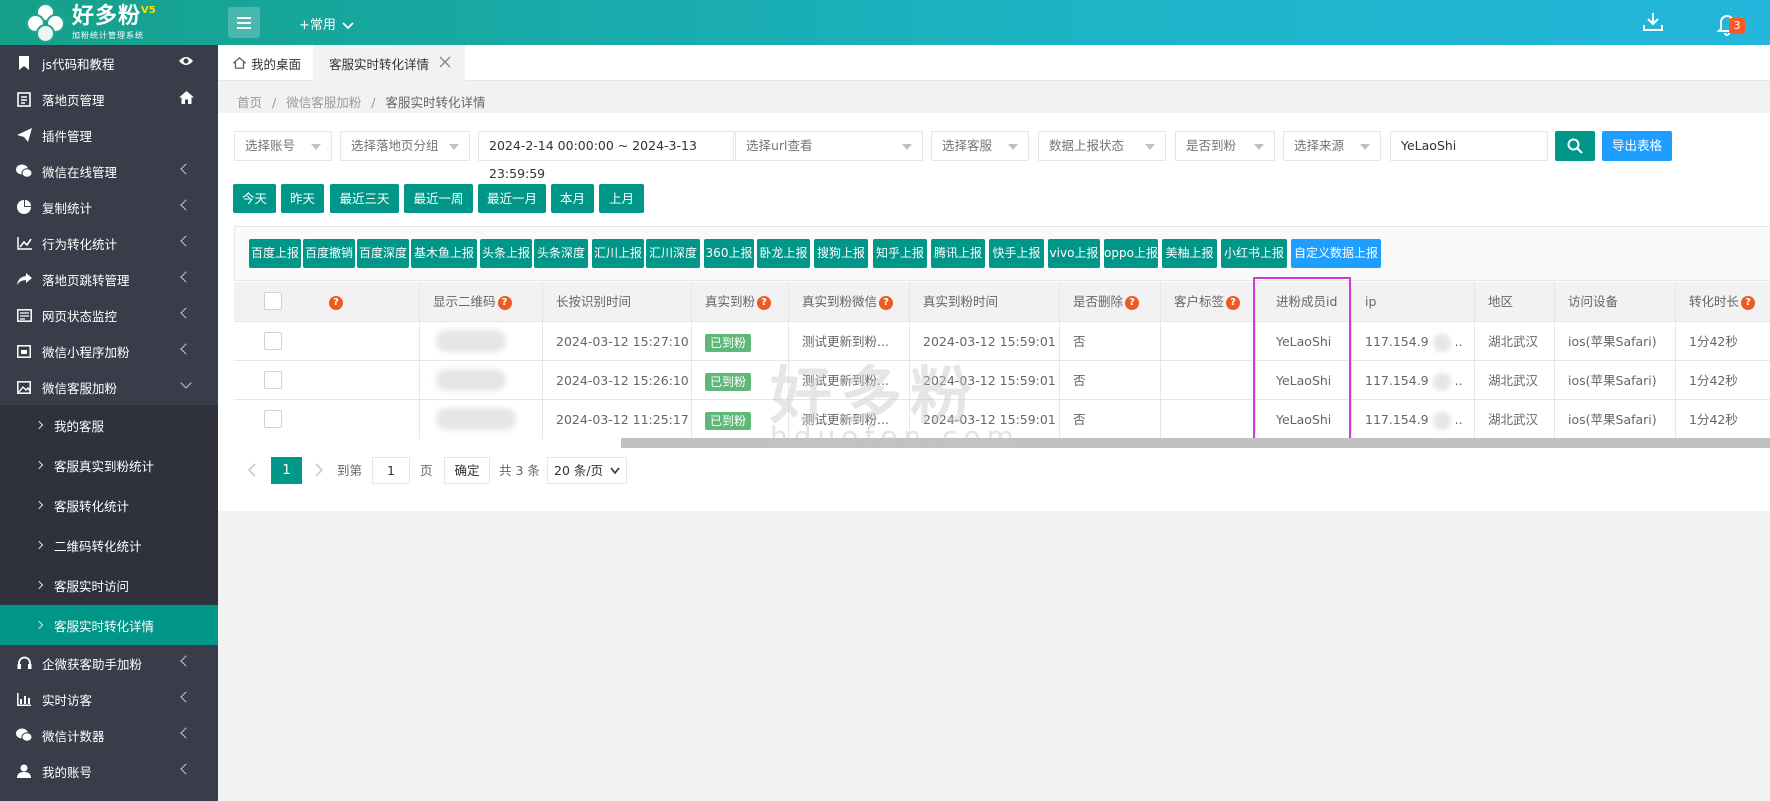 This screenshot has height=801, width=1770. I want to click on th-label: 真实到粉, so click(730, 301).